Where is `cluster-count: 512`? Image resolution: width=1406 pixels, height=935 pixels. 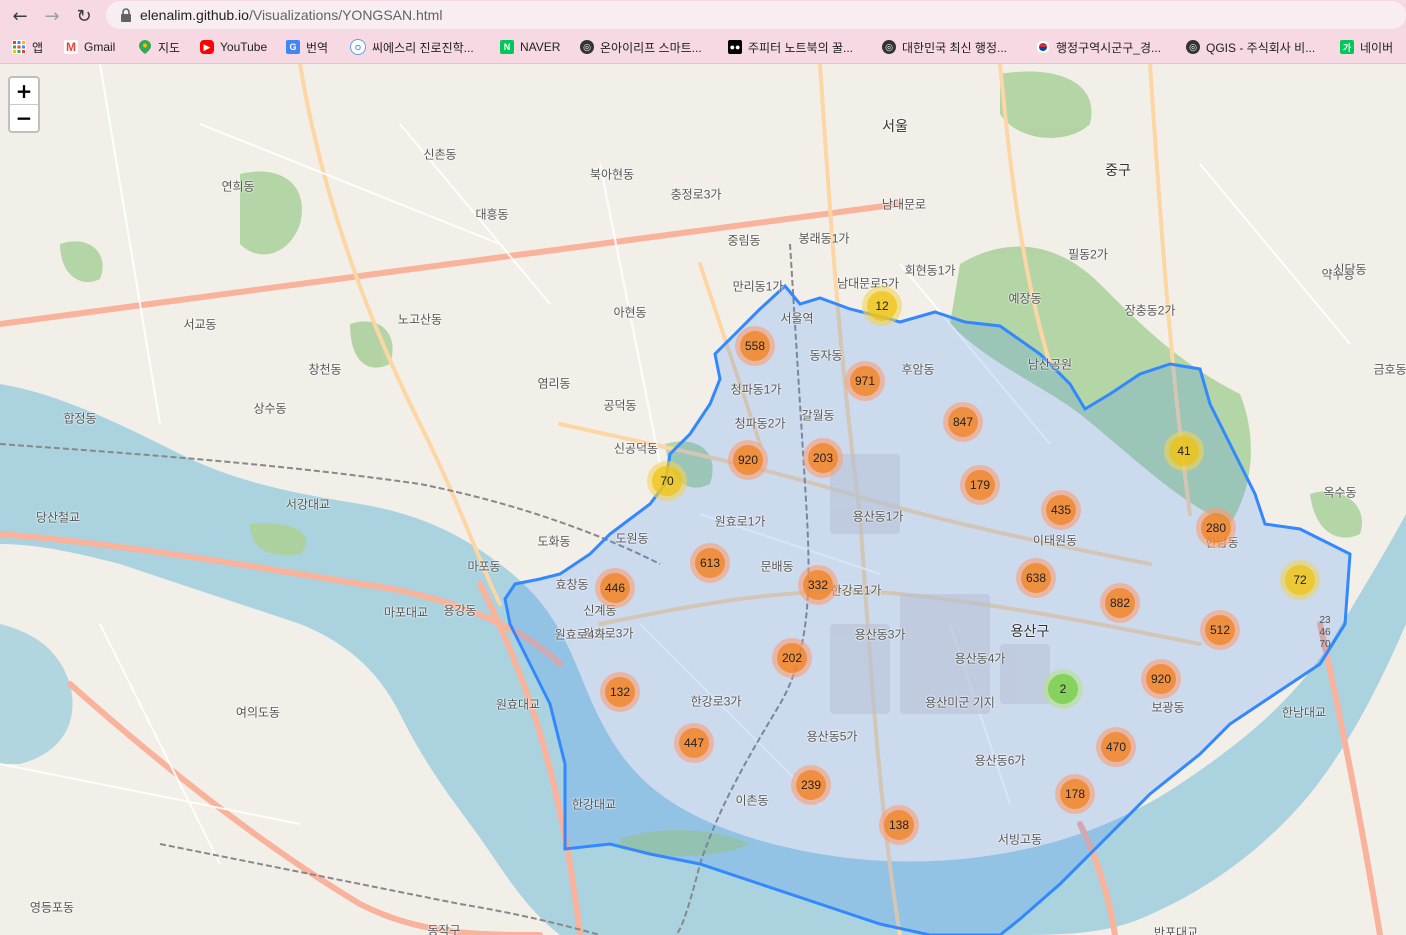 cluster-count: 512 is located at coordinates (1220, 630).